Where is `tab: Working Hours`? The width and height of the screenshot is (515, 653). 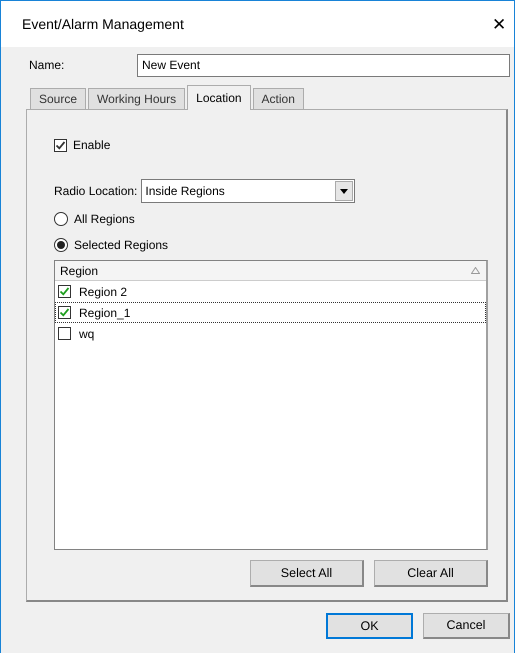 tab: Working Hours is located at coordinates (137, 98).